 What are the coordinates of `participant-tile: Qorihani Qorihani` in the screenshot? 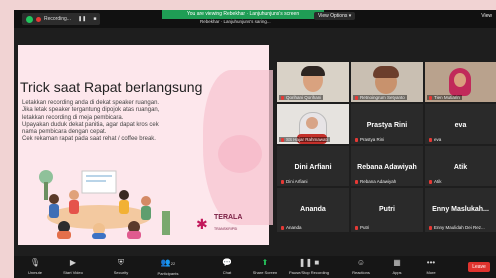 It's located at (313, 82).